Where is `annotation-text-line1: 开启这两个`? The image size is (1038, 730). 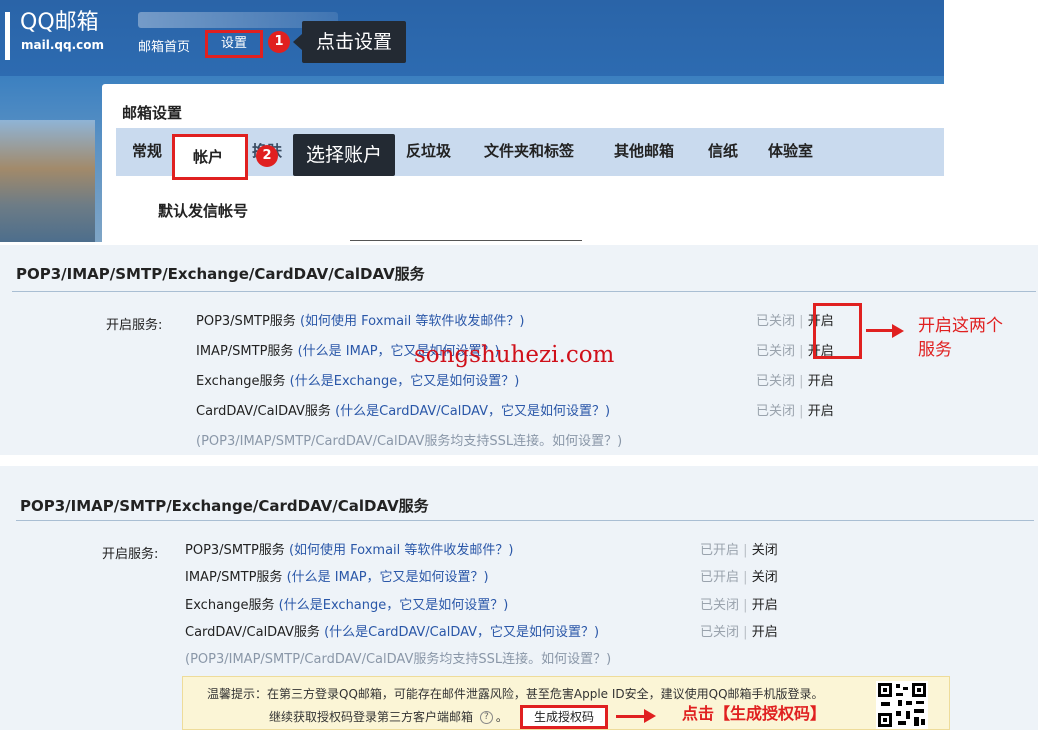
annotation-text-line1: 开启这两个 is located at coordinates (960, 326).